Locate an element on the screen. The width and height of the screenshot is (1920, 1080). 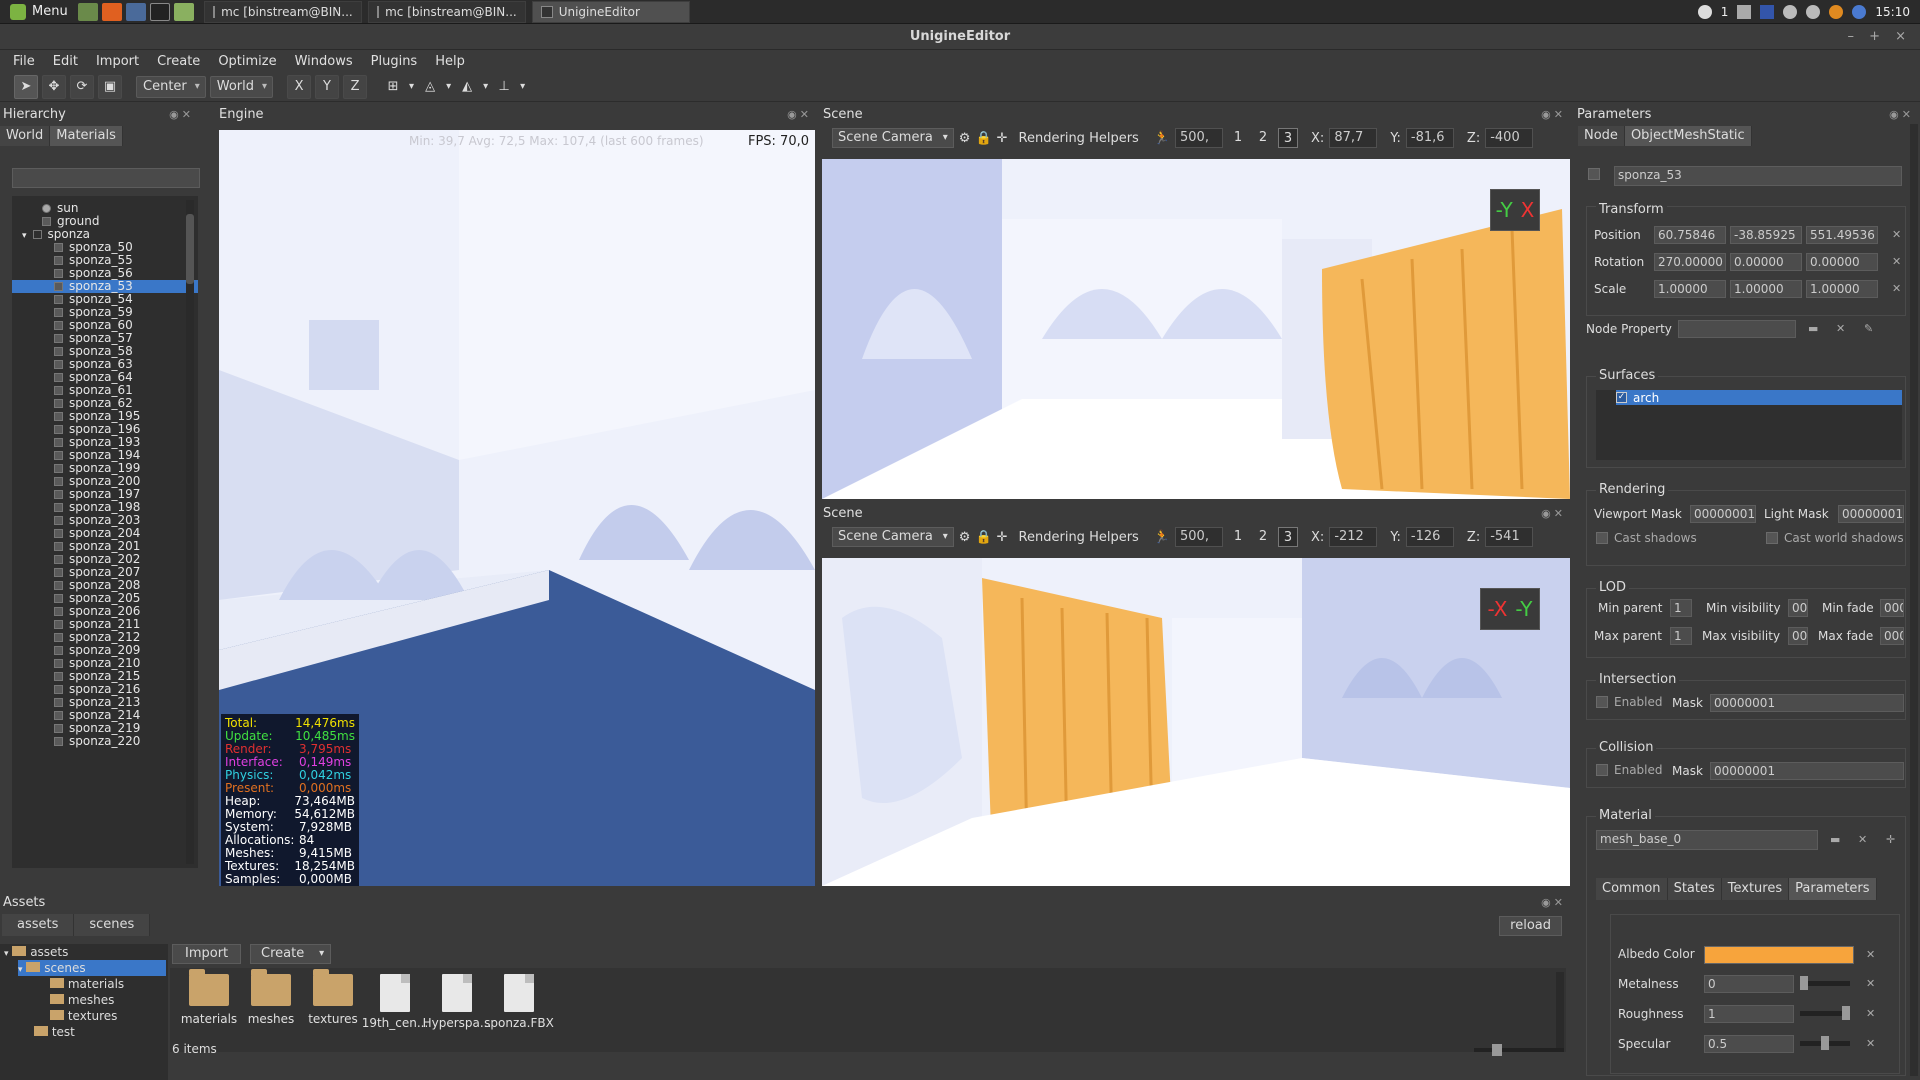
collision-mask-field: 00000001 is located at coordinates (1807, 771).